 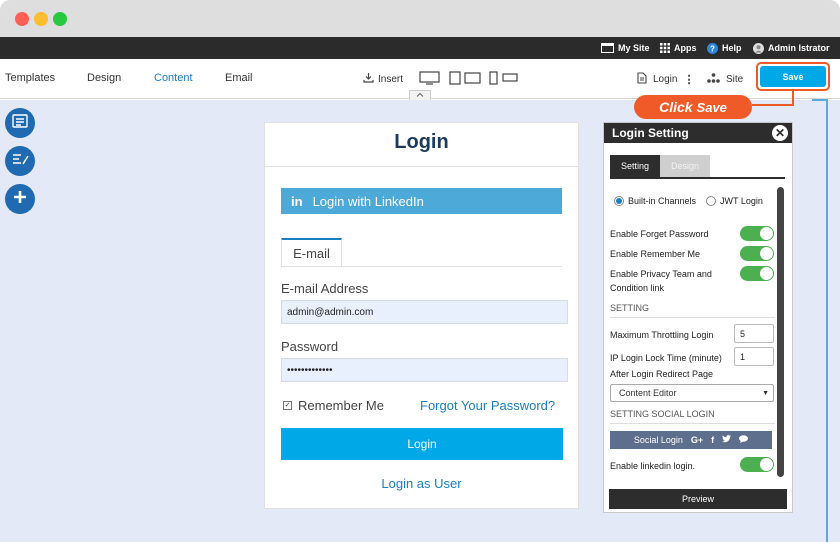 I want to click on tablet-view-button, so click(x=465, y=79).